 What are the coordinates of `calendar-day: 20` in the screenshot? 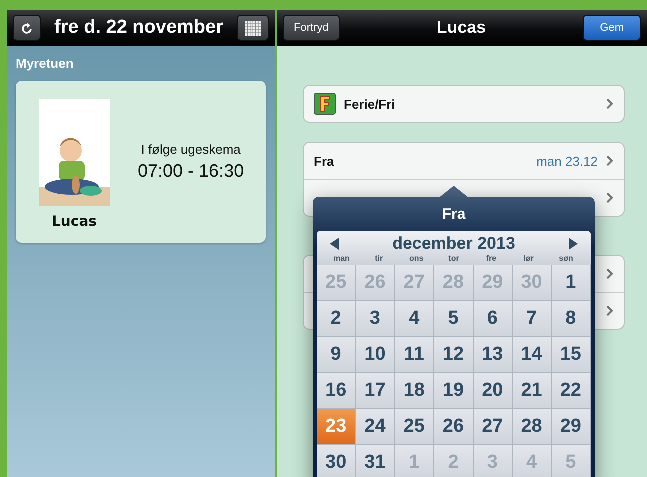 It's located at (493, 391).